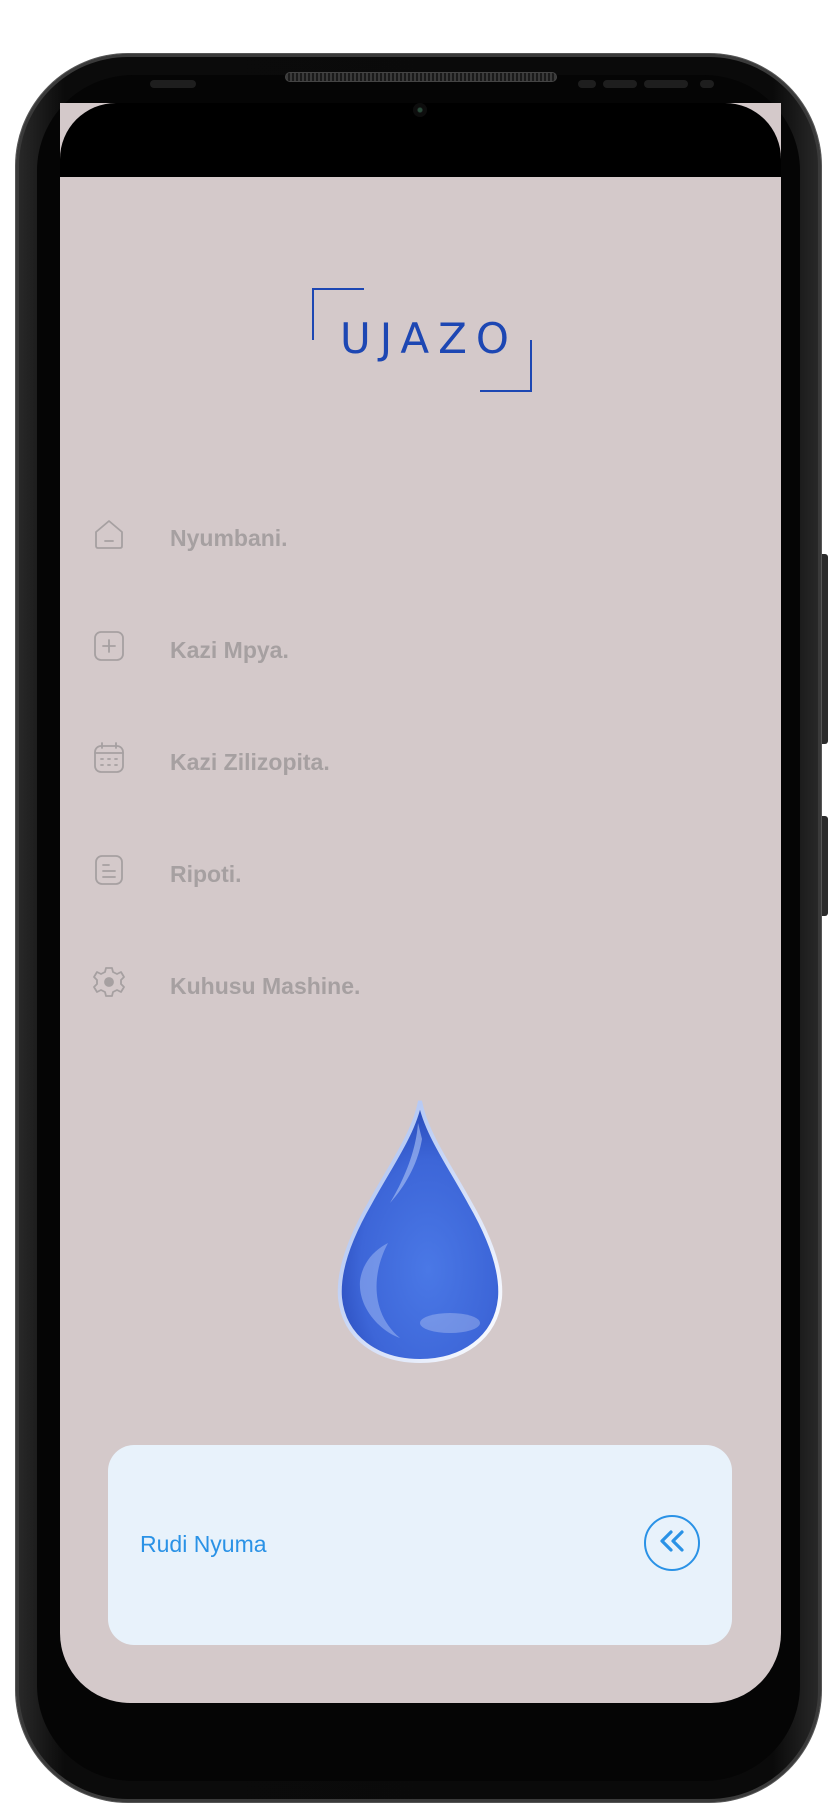 The height and width of the screenshot is (1810, 840). Describe the element at coordinates (421, 77) in the screenshot. I see `earpiece-speaker` at that location.